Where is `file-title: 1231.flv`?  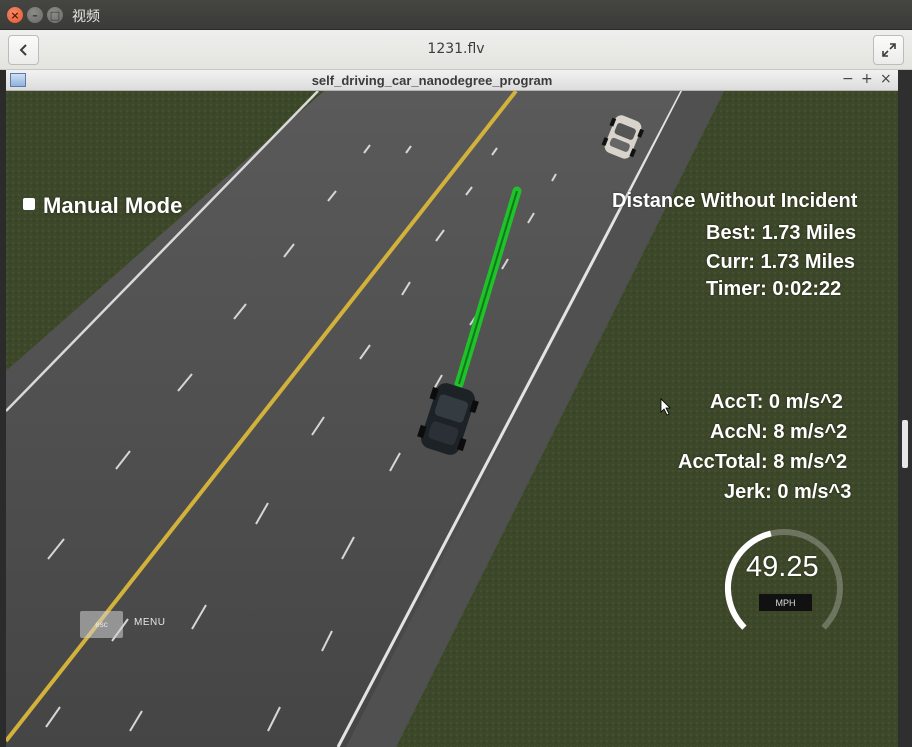
file-title: 1231.flv is located at coordinates (456, 49).